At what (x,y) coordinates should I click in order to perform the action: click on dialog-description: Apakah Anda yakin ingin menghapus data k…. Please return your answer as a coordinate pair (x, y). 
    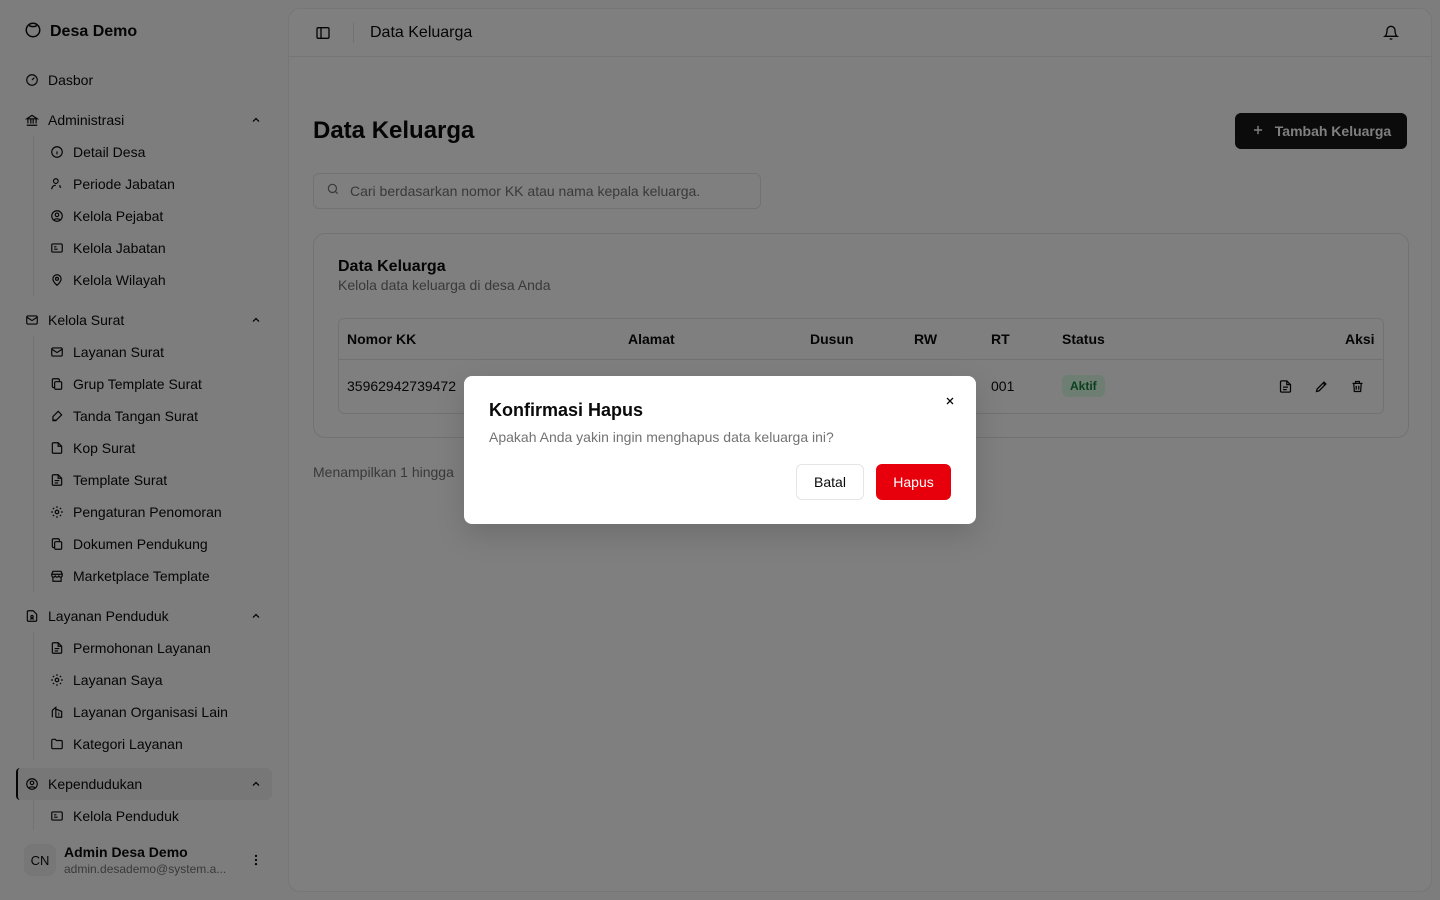
    Looking at the image, I should click on (661, 437).